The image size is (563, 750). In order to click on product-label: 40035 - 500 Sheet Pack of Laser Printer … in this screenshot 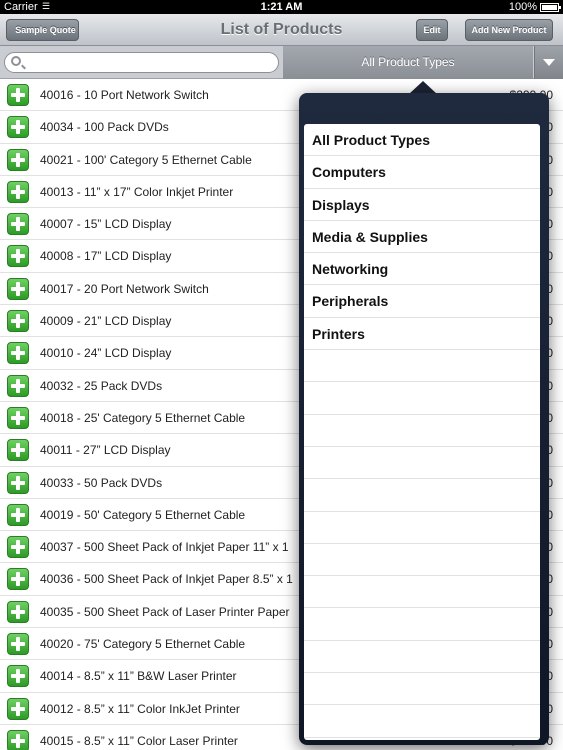, I will do `click(165, 611)`.